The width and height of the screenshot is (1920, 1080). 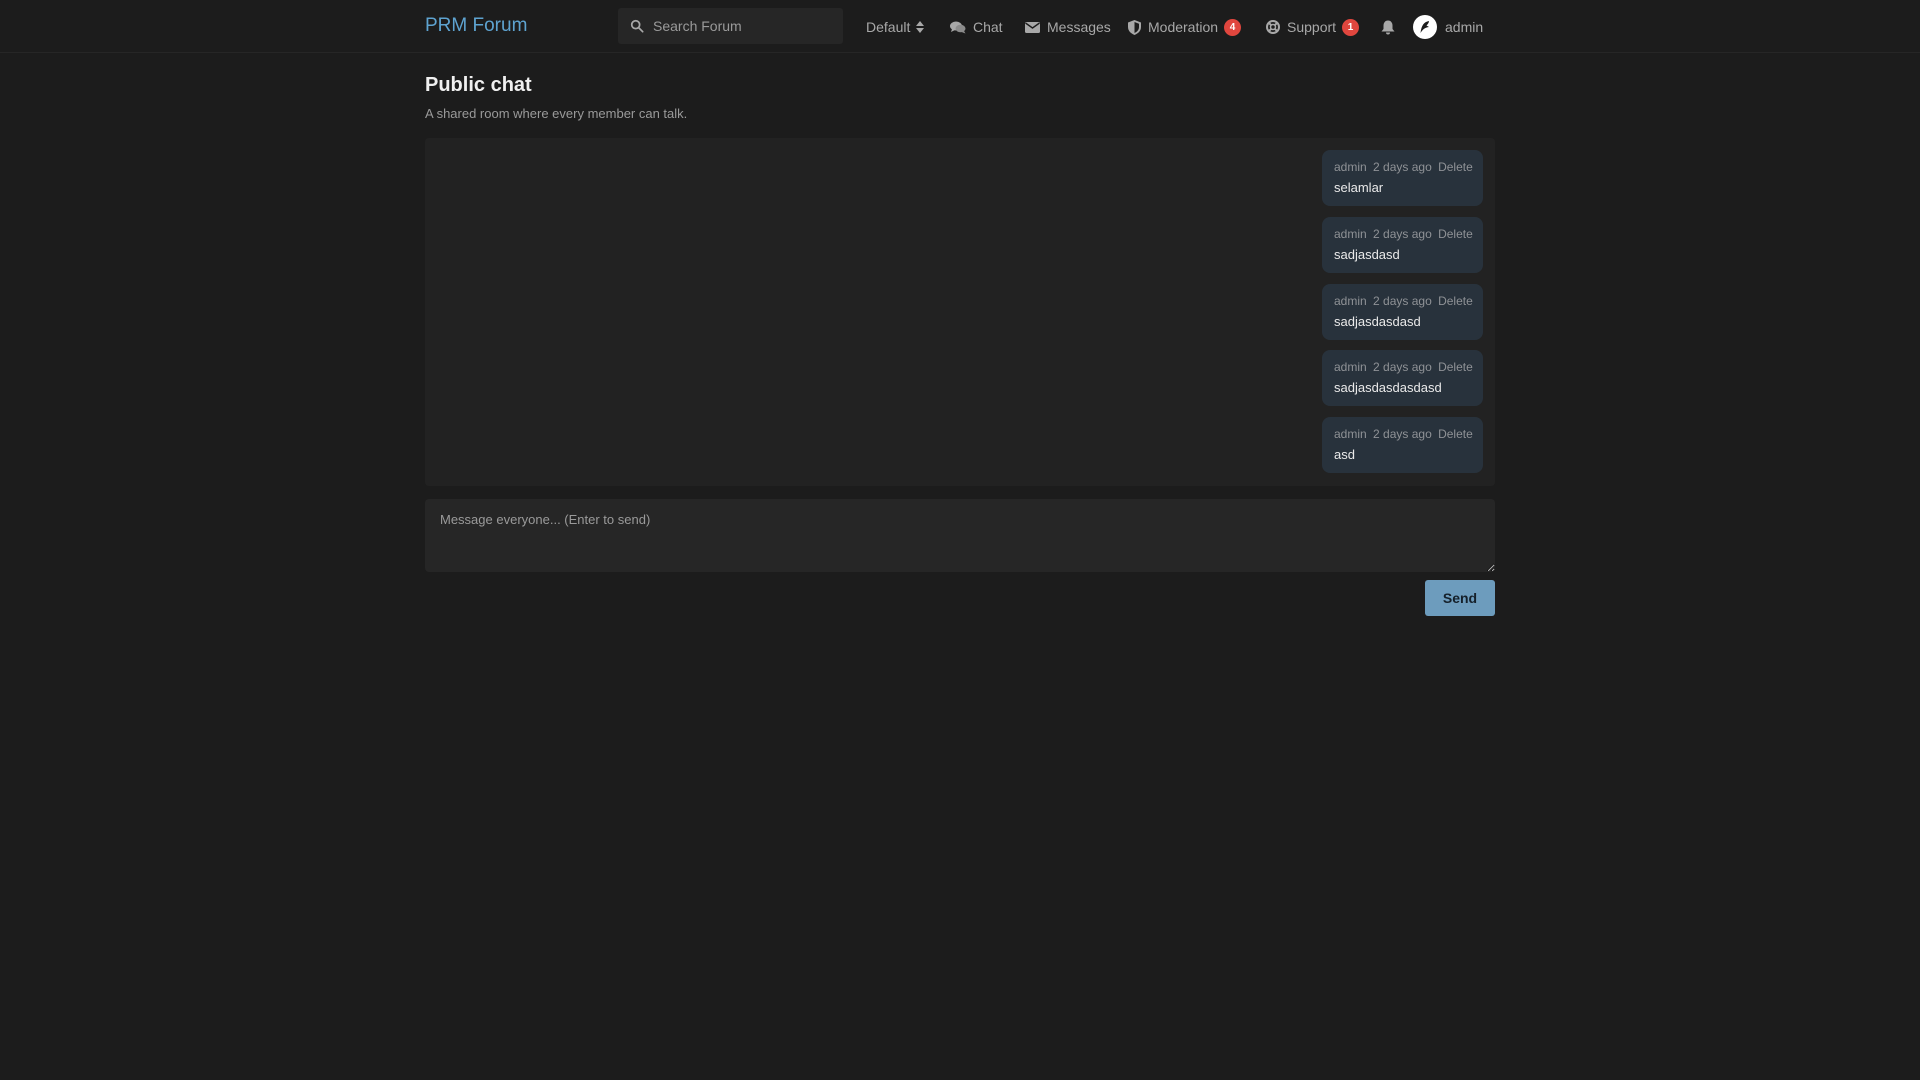 I want to click on send-button: Send, so click(x=1460, y=598).